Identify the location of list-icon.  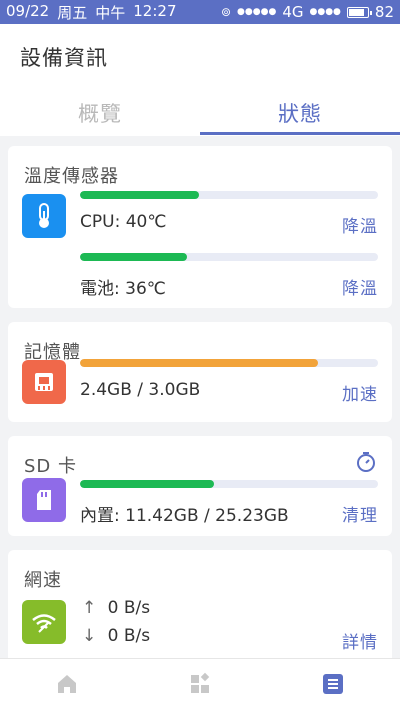
(333, 684).